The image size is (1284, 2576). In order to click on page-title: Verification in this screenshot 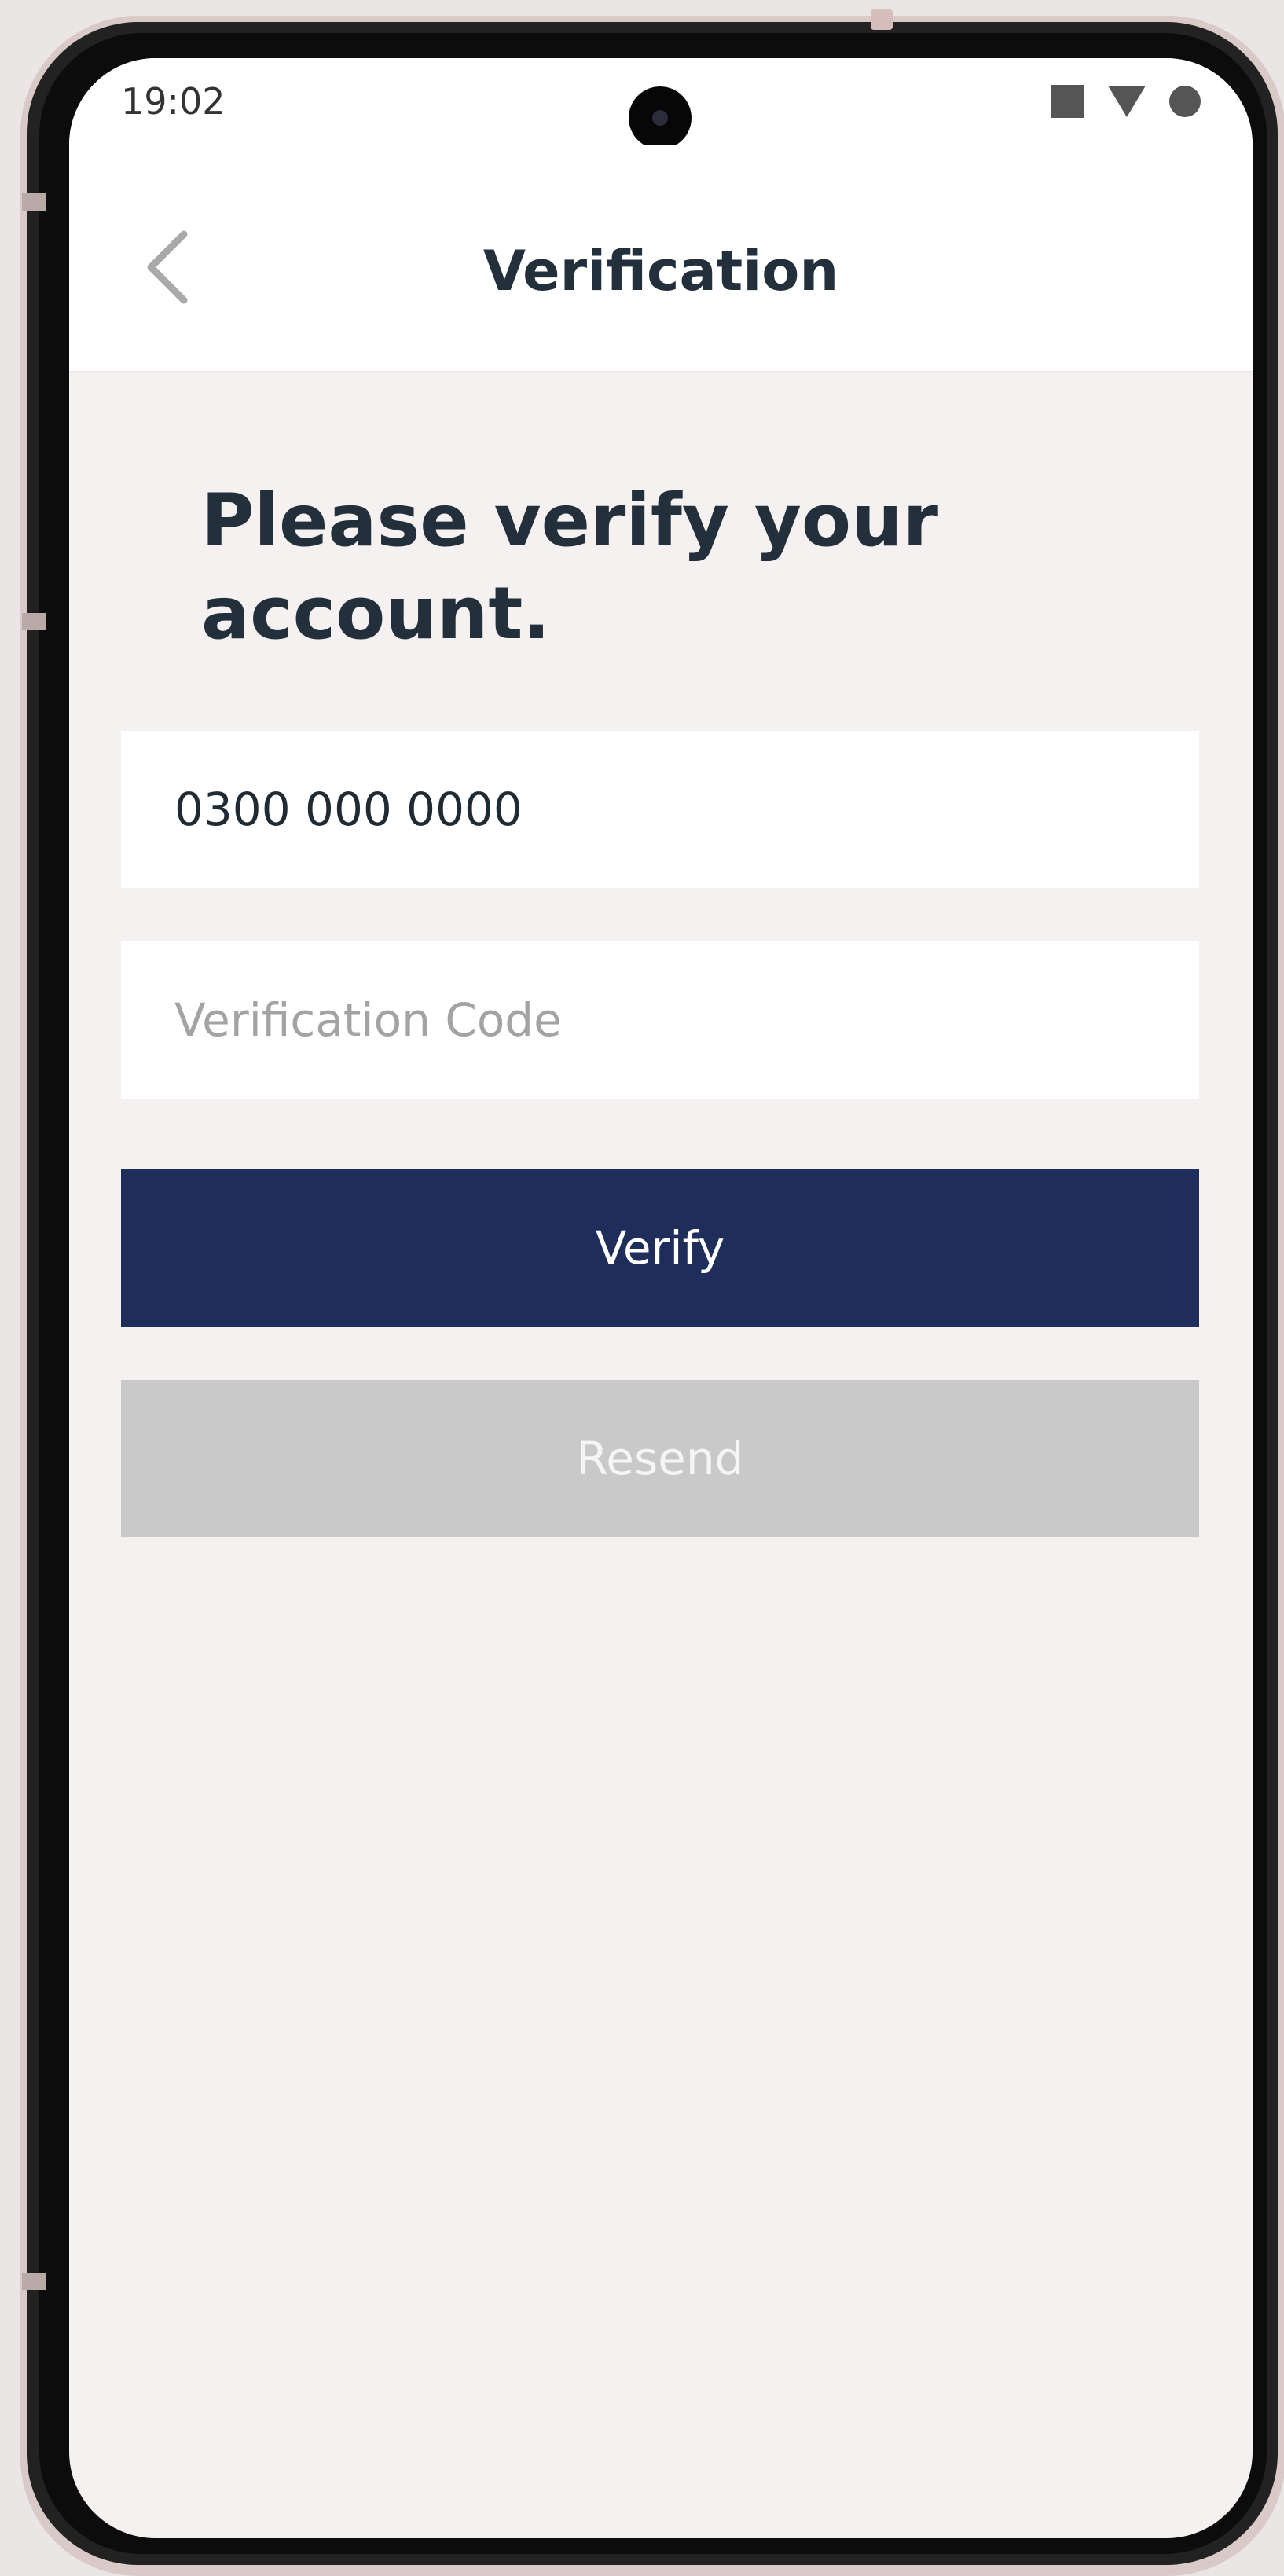, I will do `click(661, 271)`.